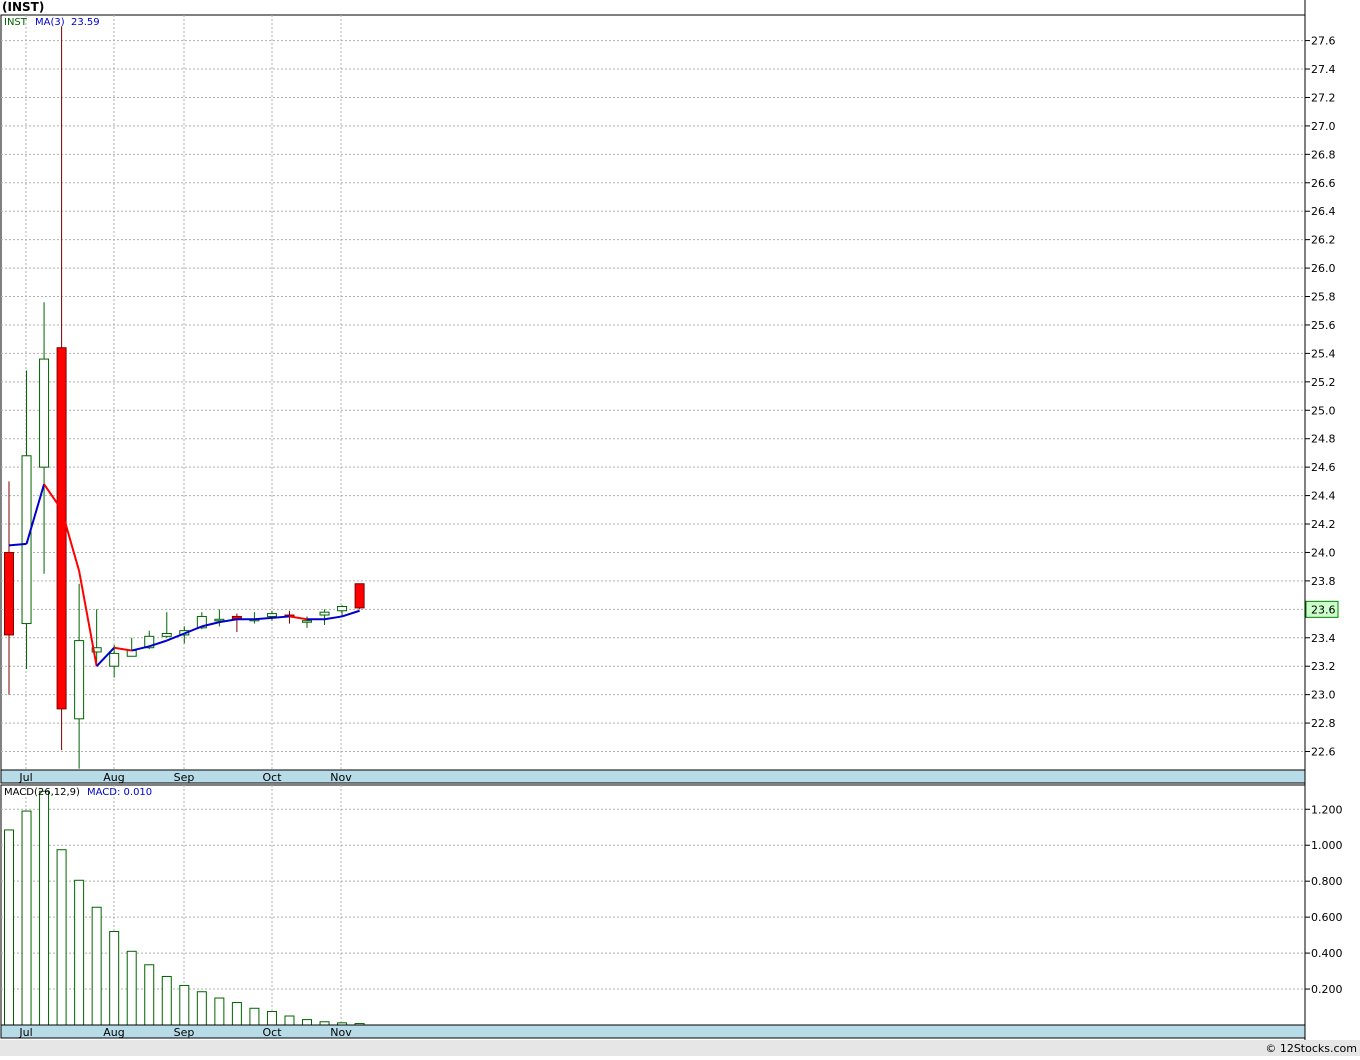 The height and width of the screenshot is (1060, 1360). I want to click on price-tick-label: 22.8, so click(1323, 723).